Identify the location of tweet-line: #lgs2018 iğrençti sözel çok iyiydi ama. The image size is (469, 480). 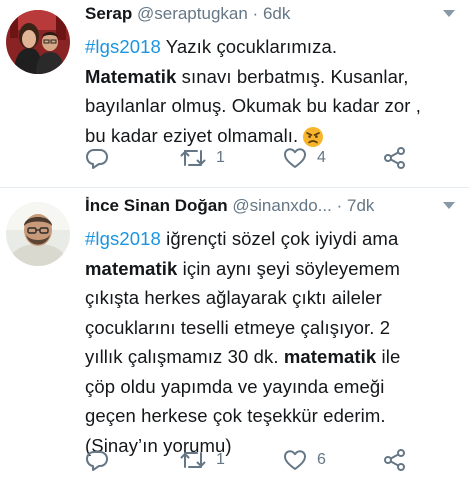
(271, 239).